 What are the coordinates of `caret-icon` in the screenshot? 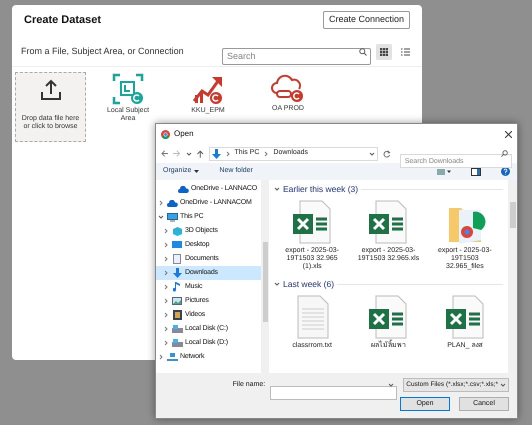 It's located at (197, 171).